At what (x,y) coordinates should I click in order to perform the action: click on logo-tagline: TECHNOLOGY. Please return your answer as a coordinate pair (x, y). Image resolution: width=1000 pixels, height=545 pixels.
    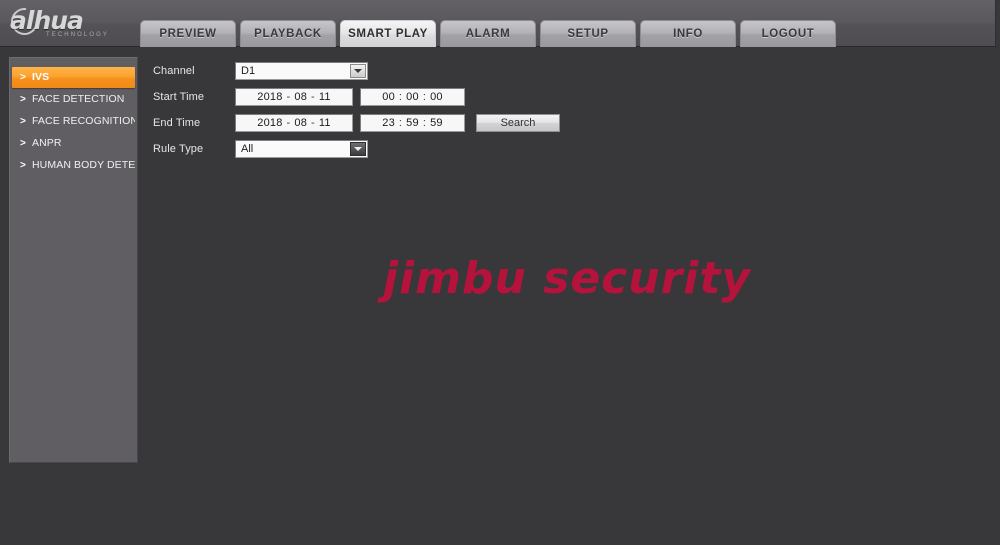
    Looking at the image, I should click on (78, 35).